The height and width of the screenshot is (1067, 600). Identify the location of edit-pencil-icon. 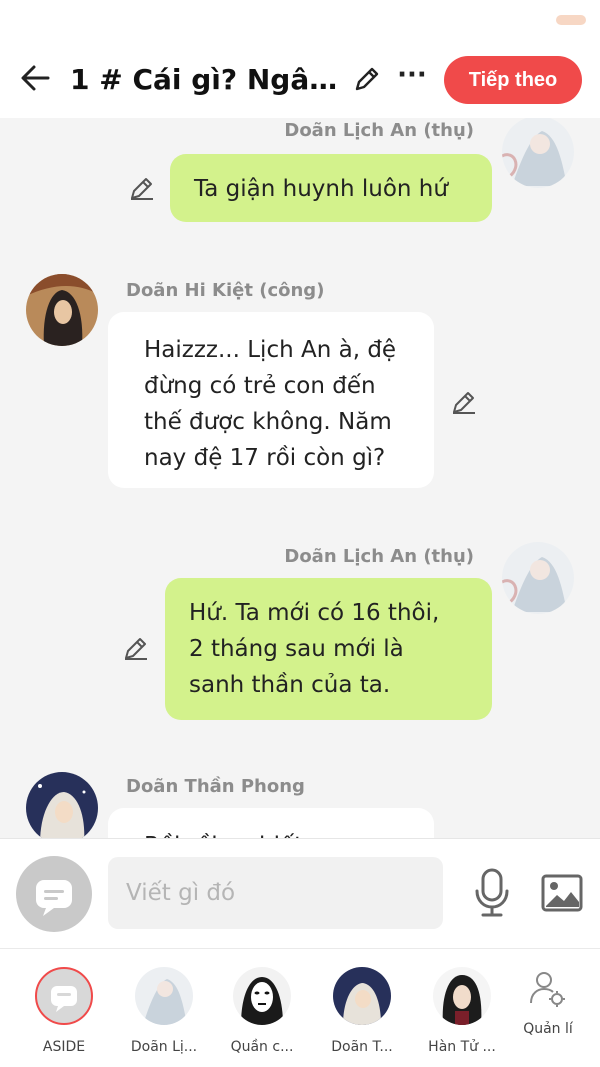
(367, 79).